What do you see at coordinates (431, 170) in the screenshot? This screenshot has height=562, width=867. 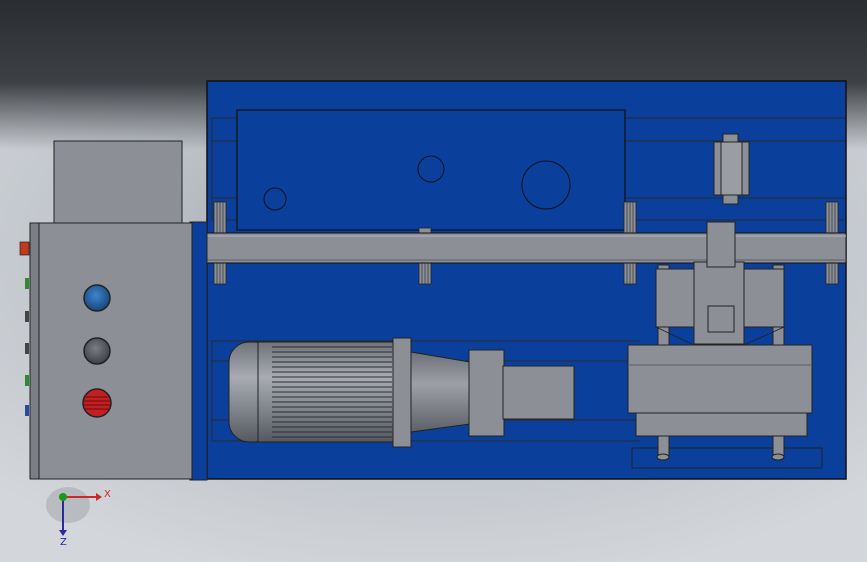 I see `gearbox-housing` at bounding box center [431, 170].